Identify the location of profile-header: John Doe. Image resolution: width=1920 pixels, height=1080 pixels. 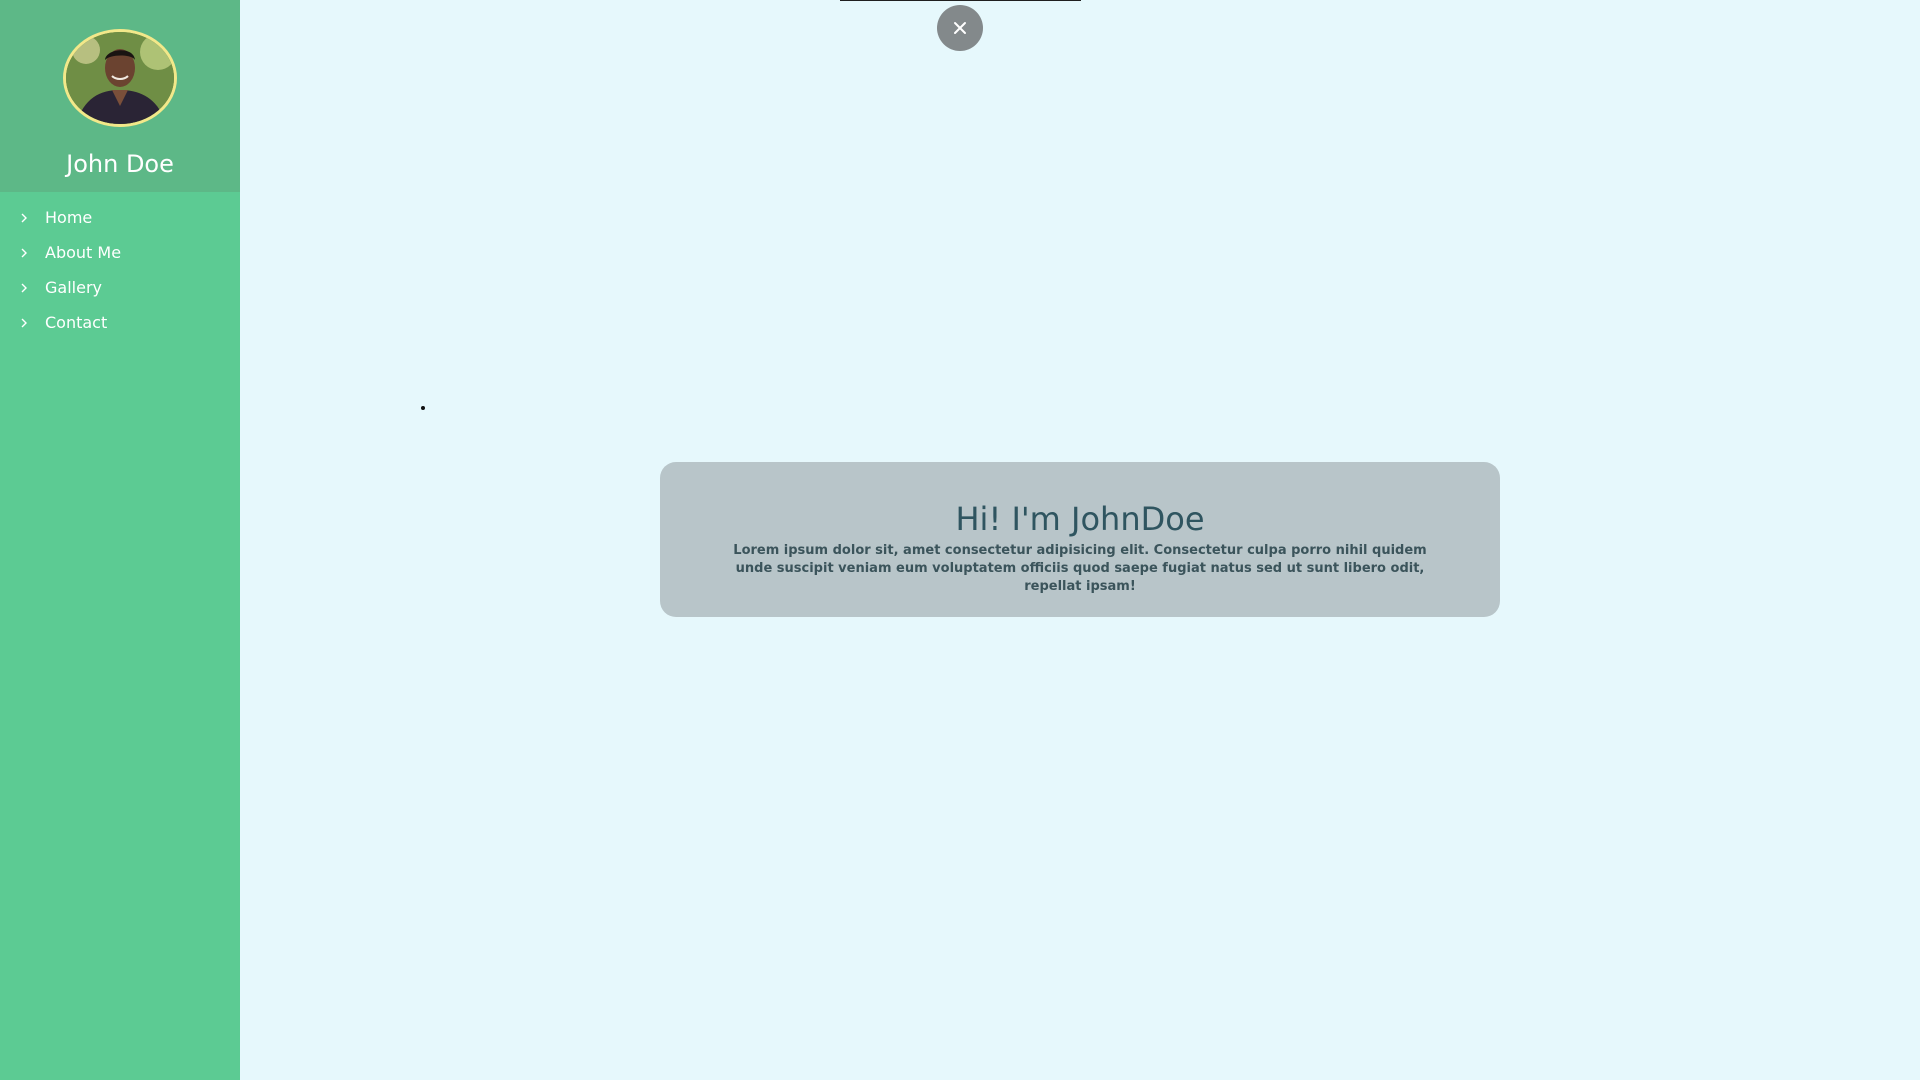
(120, 96).